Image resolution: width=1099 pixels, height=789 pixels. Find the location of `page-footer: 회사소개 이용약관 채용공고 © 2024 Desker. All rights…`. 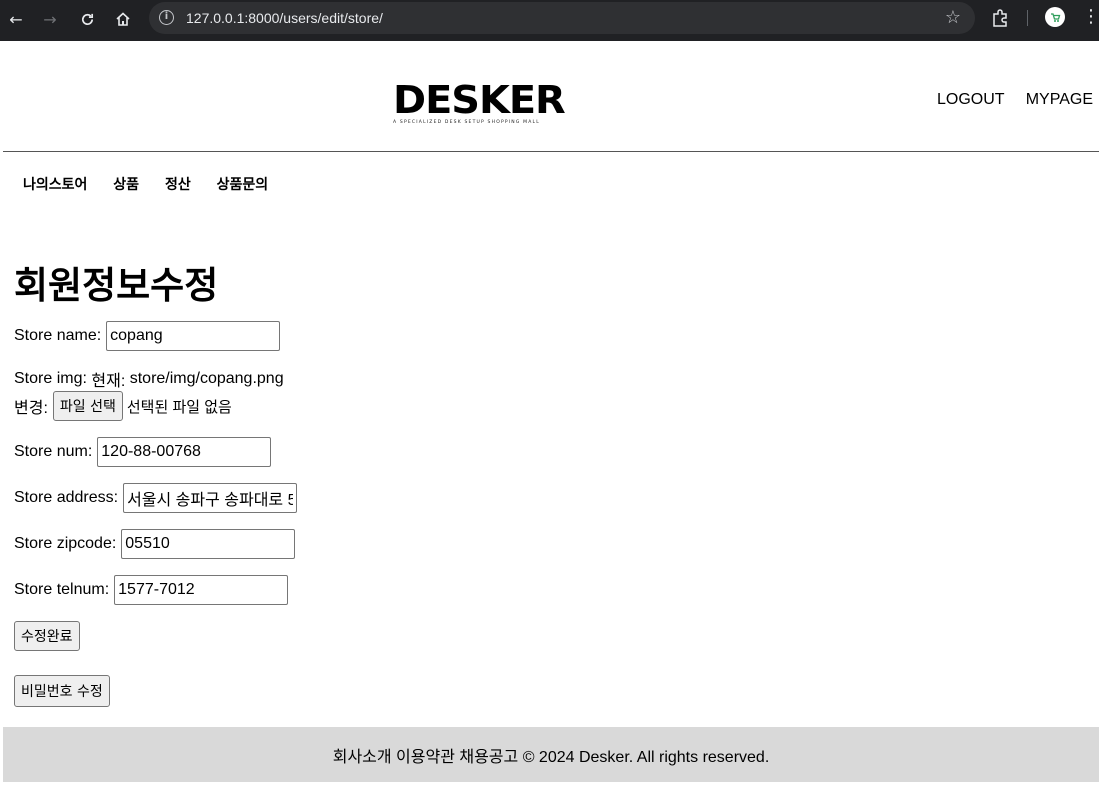

page-footer: 회사소개 이용약관 채용공고 © 2024 Desker. All rights… is located at coordinates (551, 754).